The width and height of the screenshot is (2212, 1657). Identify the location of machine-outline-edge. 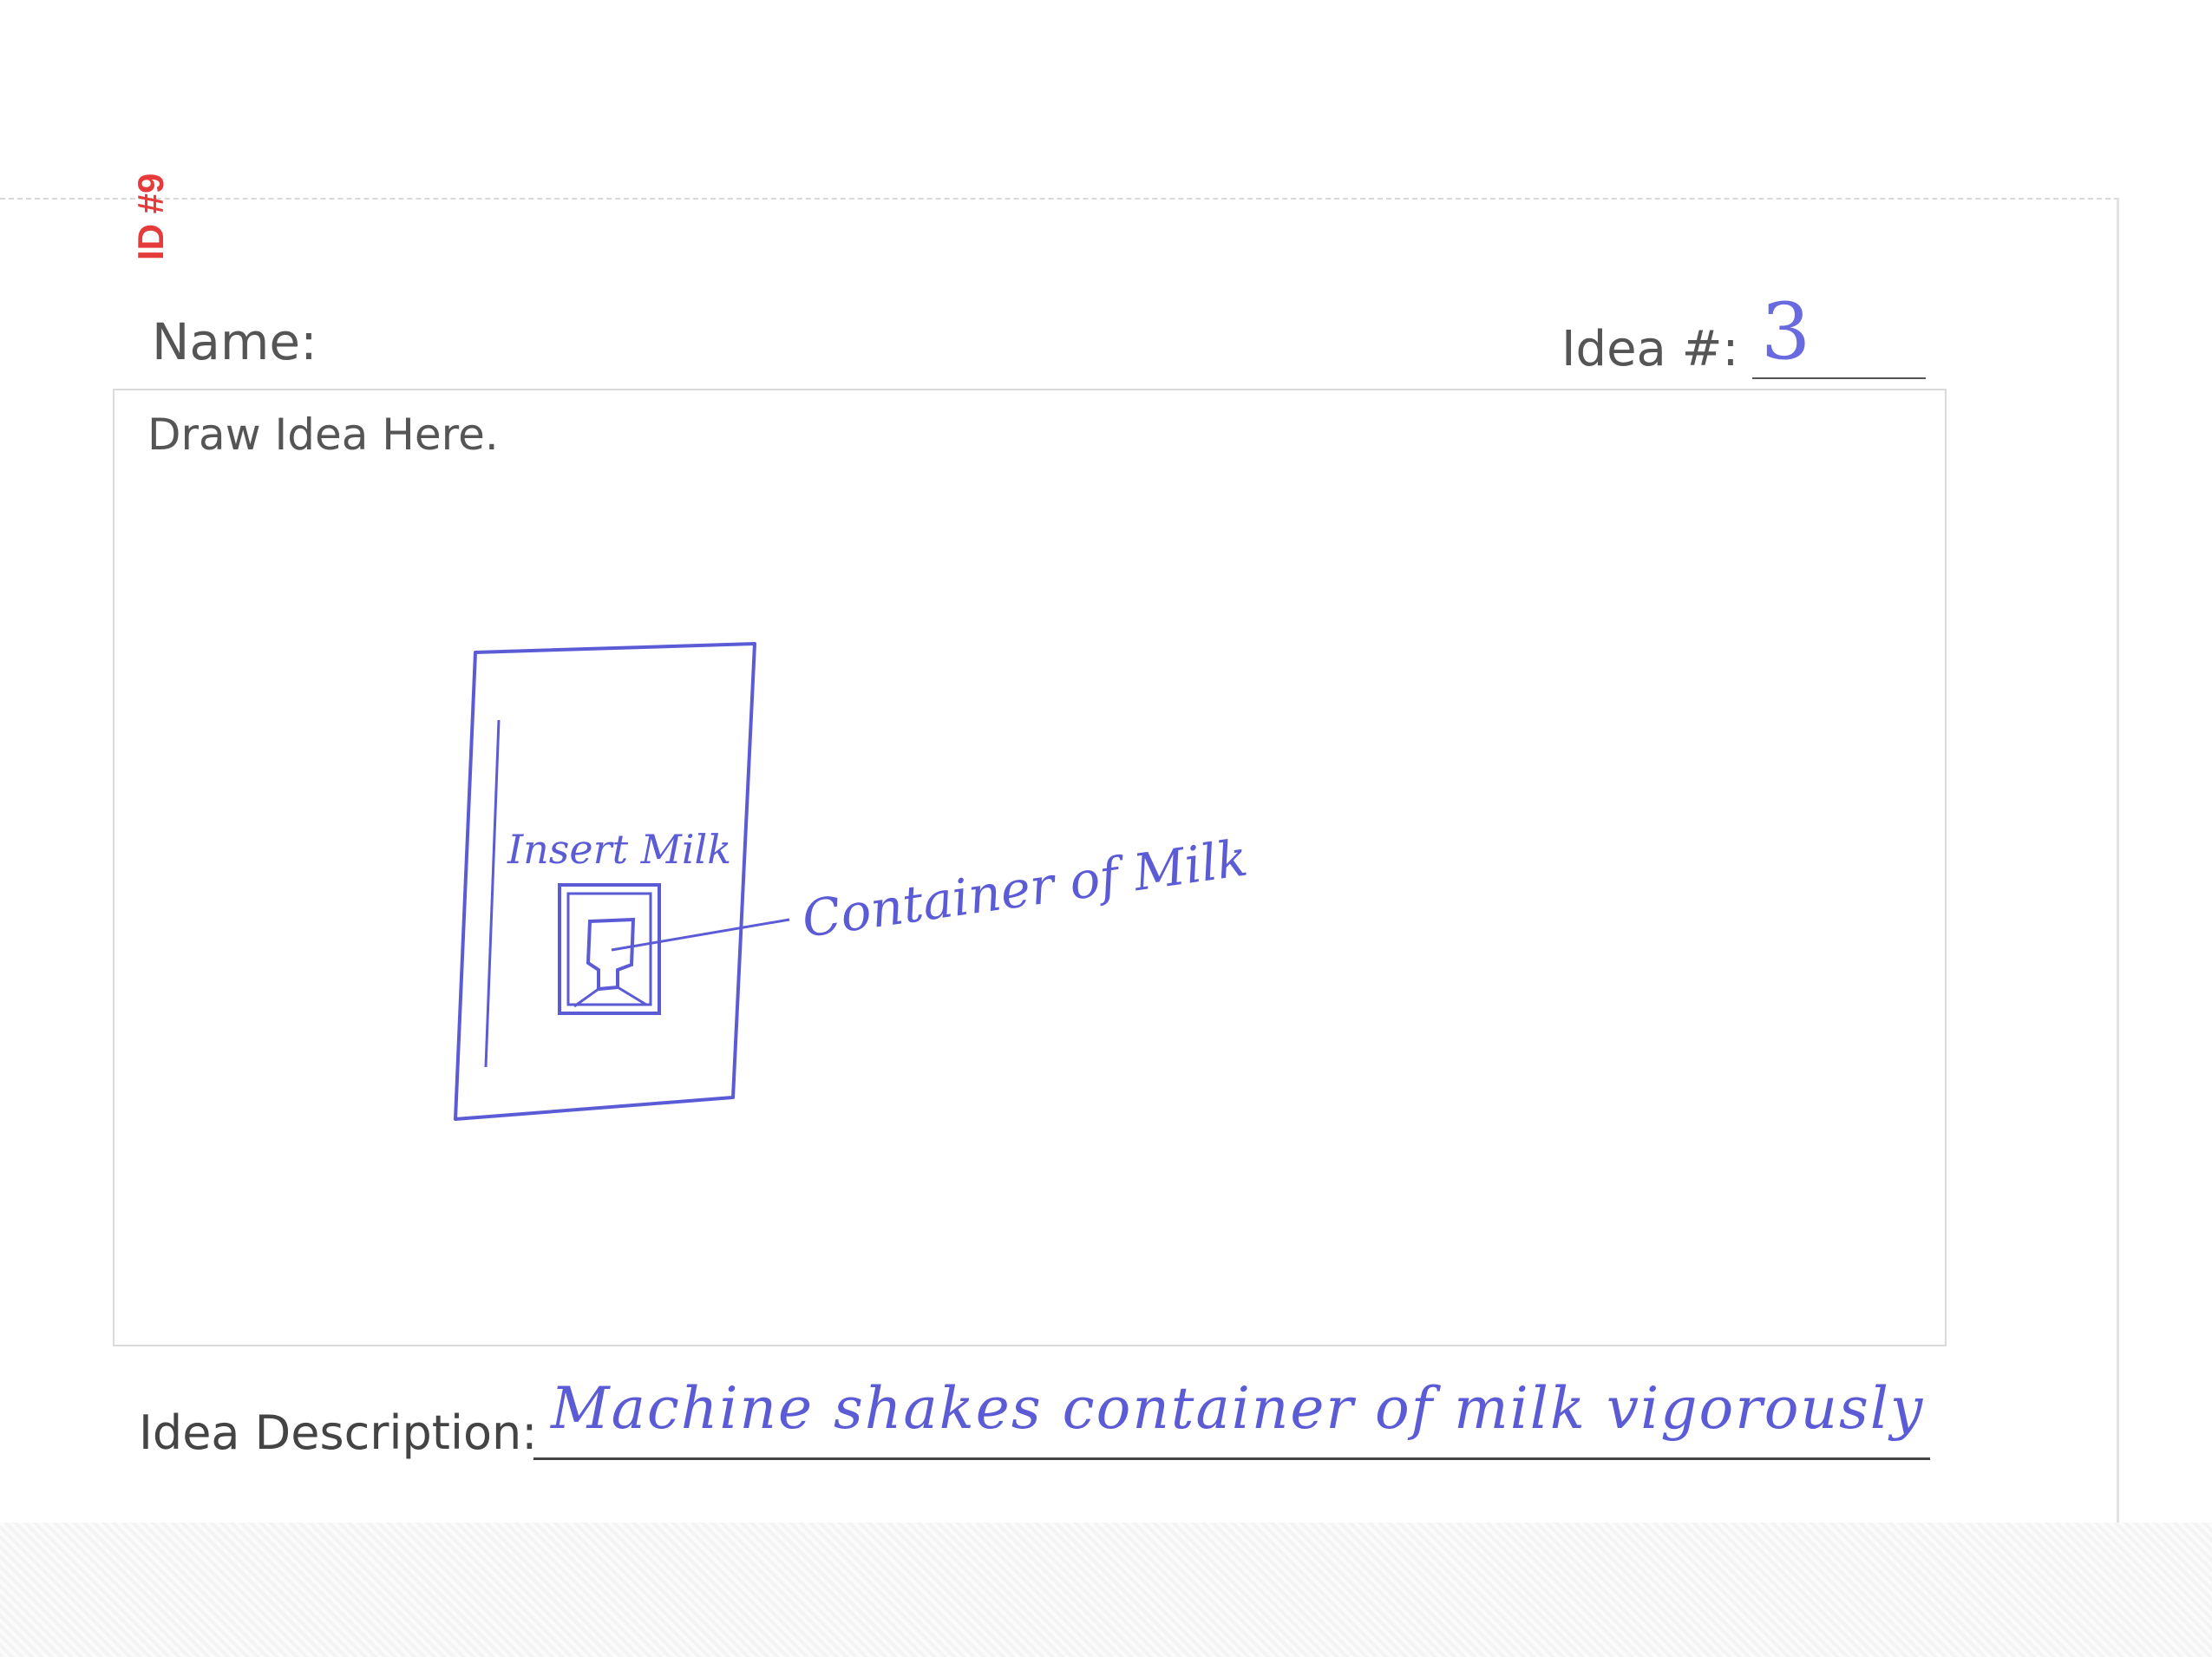
(492, 893).